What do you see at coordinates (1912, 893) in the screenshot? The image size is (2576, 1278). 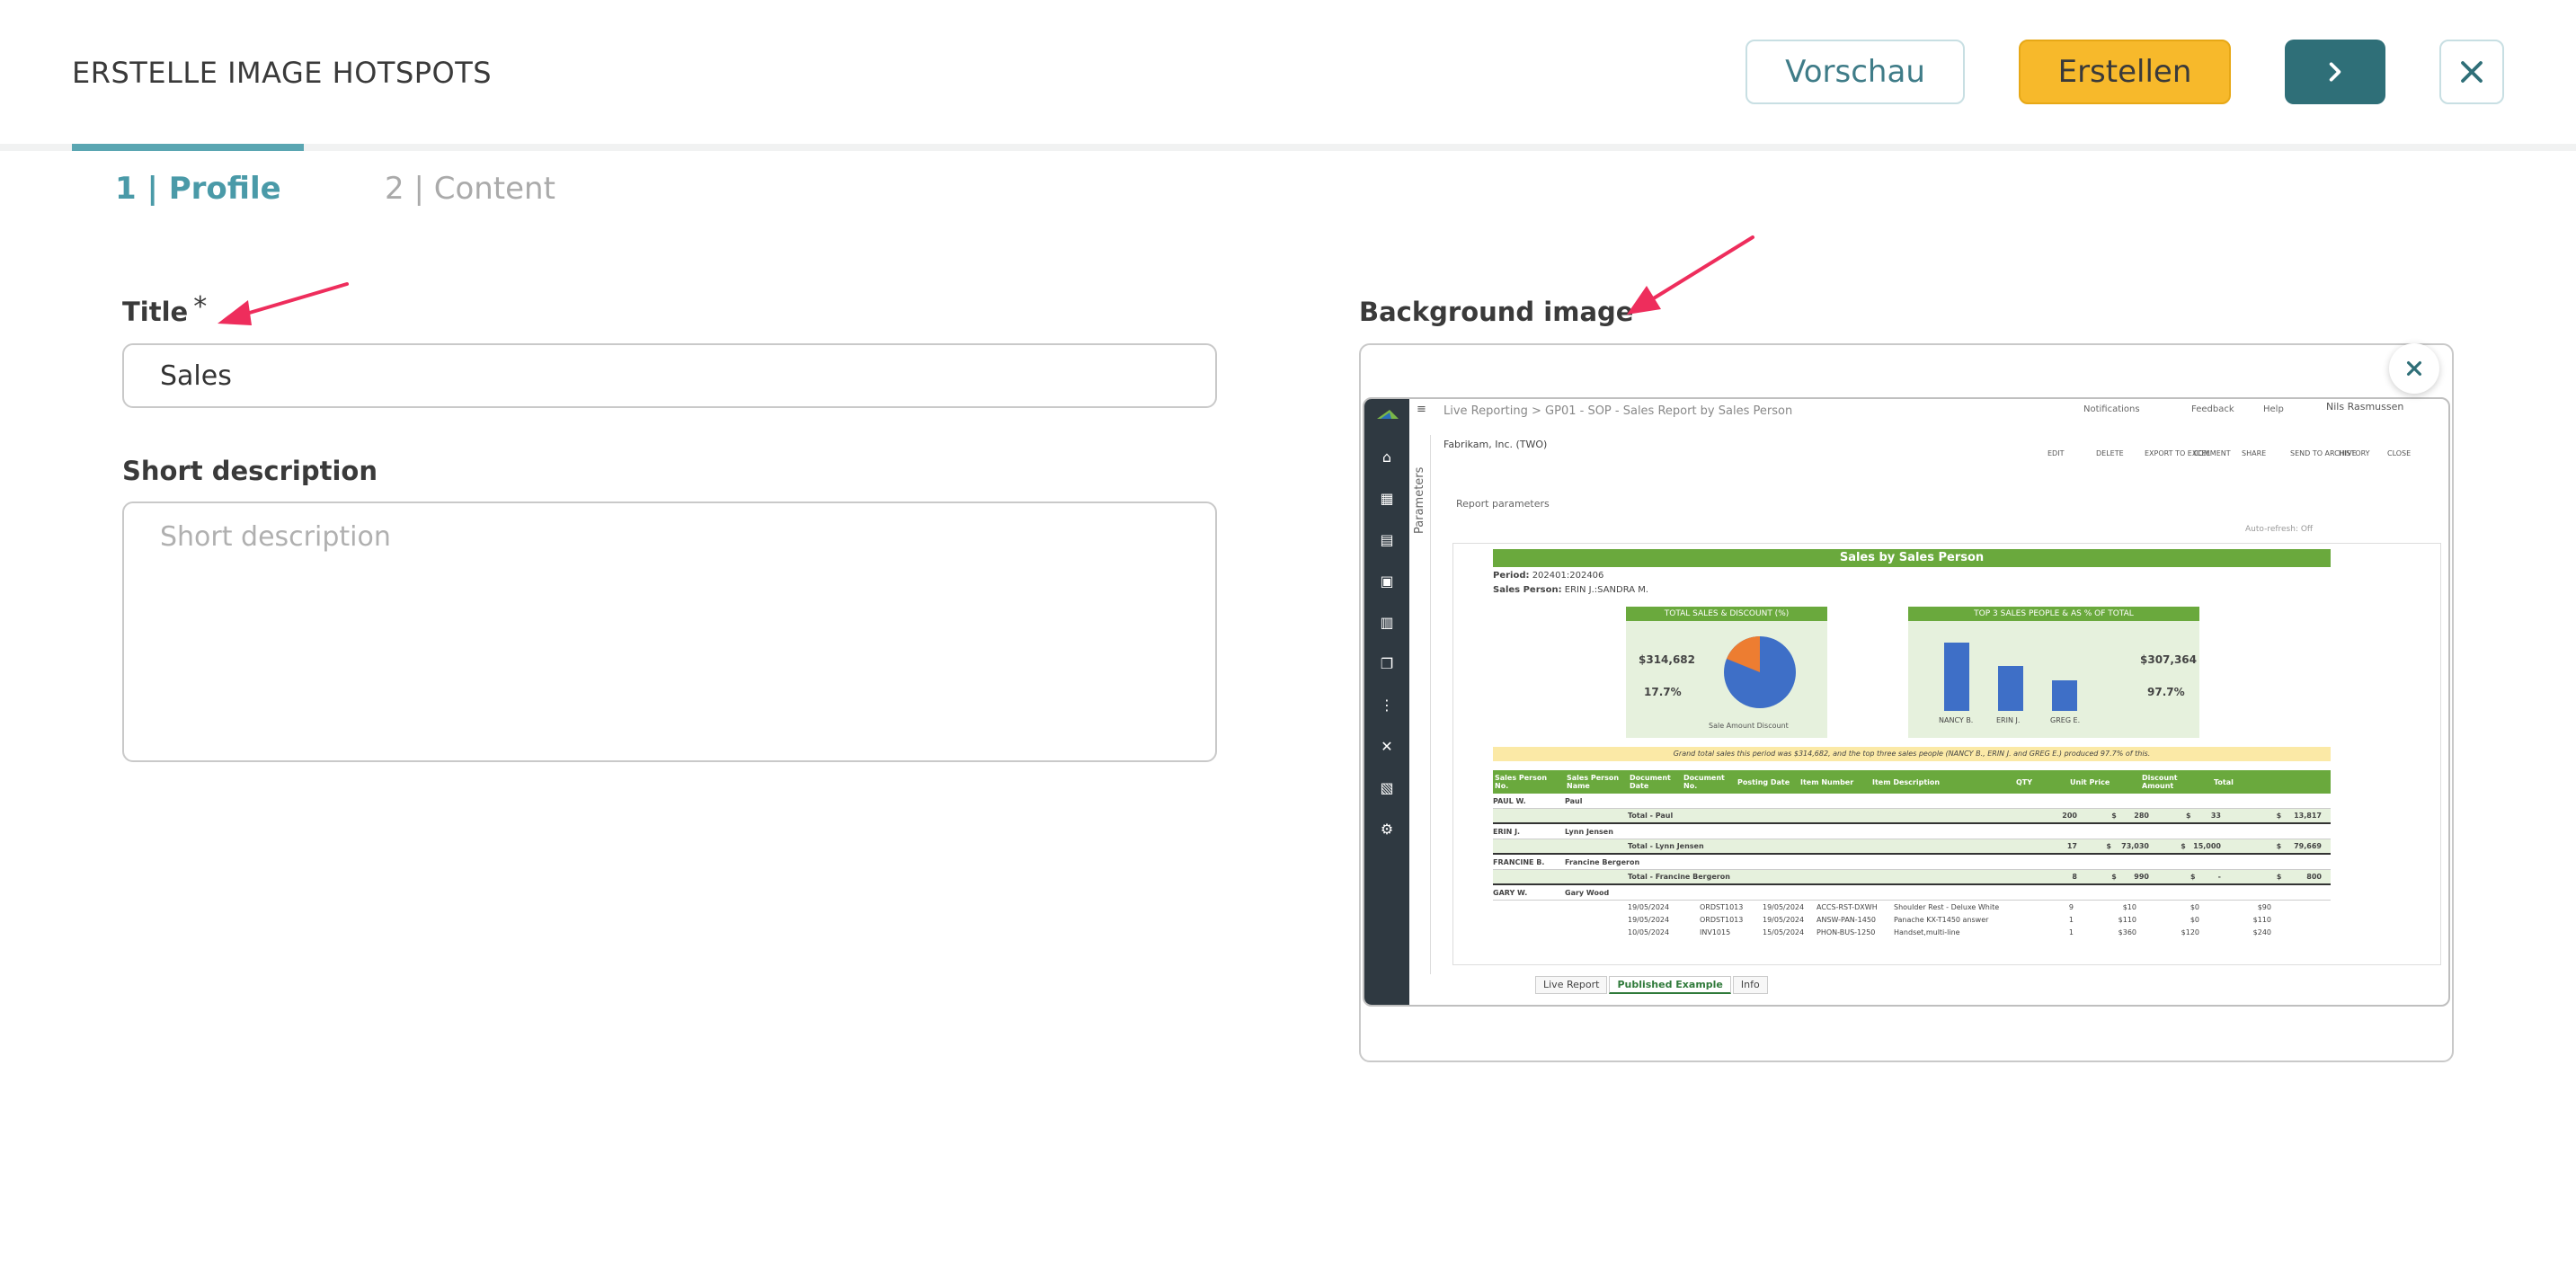 I see `table-row: GARY W. Gary Wood` at bounding box center [1912, 893].